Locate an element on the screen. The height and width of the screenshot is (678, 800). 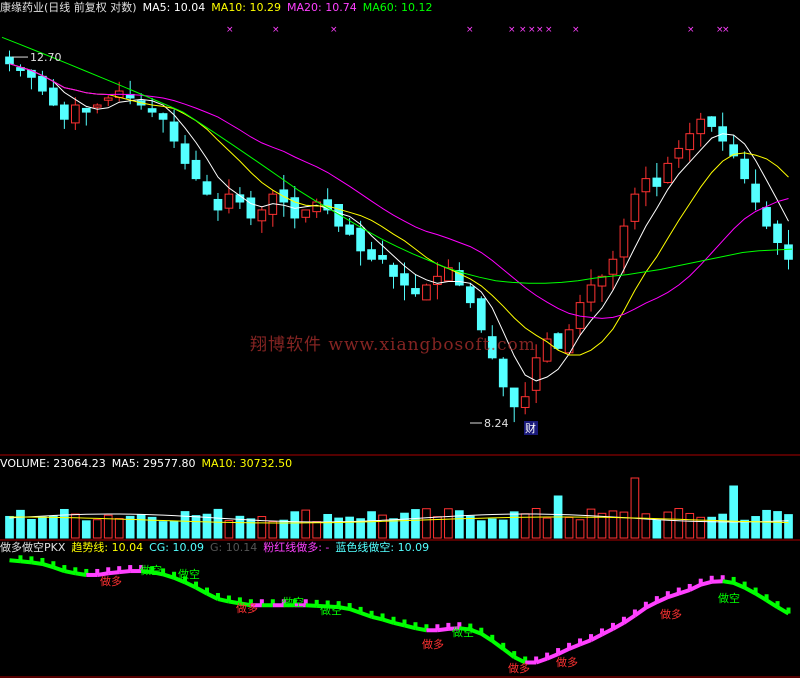
volume-ma5-value: MA5: 29577.80 is located at coordinates (153, 463).